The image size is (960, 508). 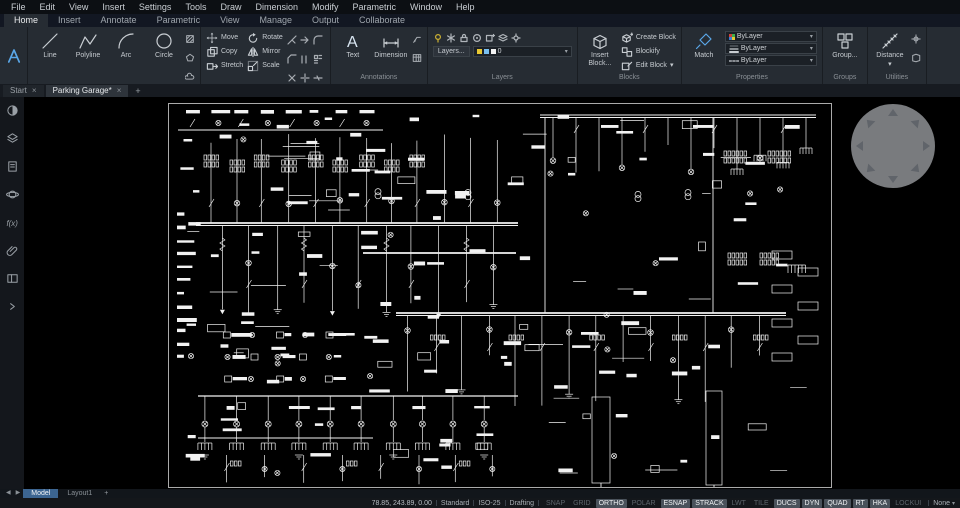 What do you see at coordinates (417, 59) in the screenshot?
I see `table-tool` at bounding box center [417, 59].